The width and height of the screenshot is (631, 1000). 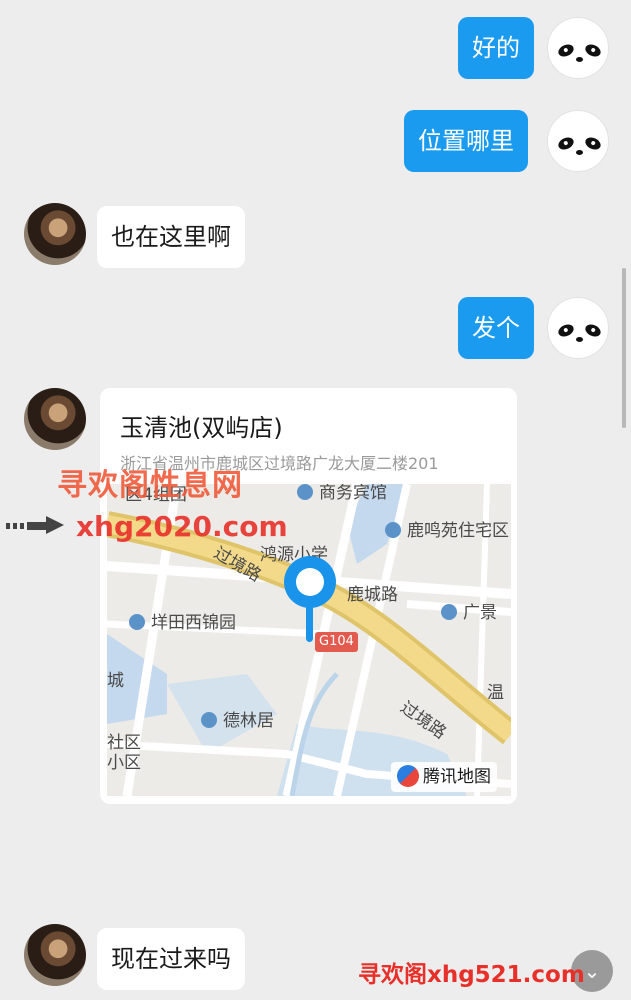 I want to click on scrollbar, so click(x=624, y=348).